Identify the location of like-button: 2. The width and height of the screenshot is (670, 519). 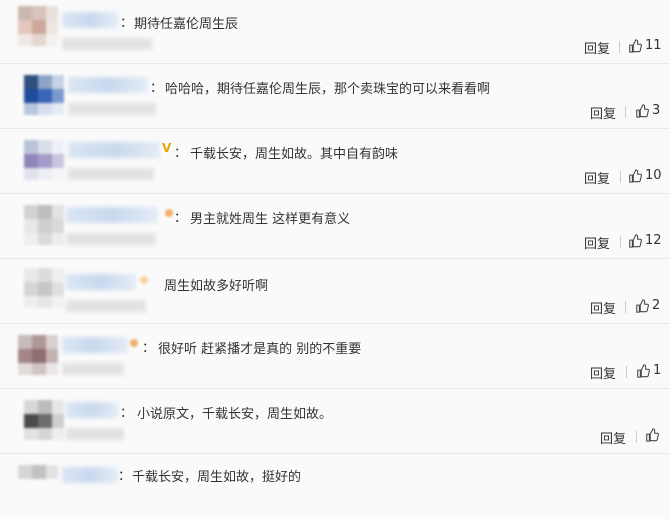
(647, 305).